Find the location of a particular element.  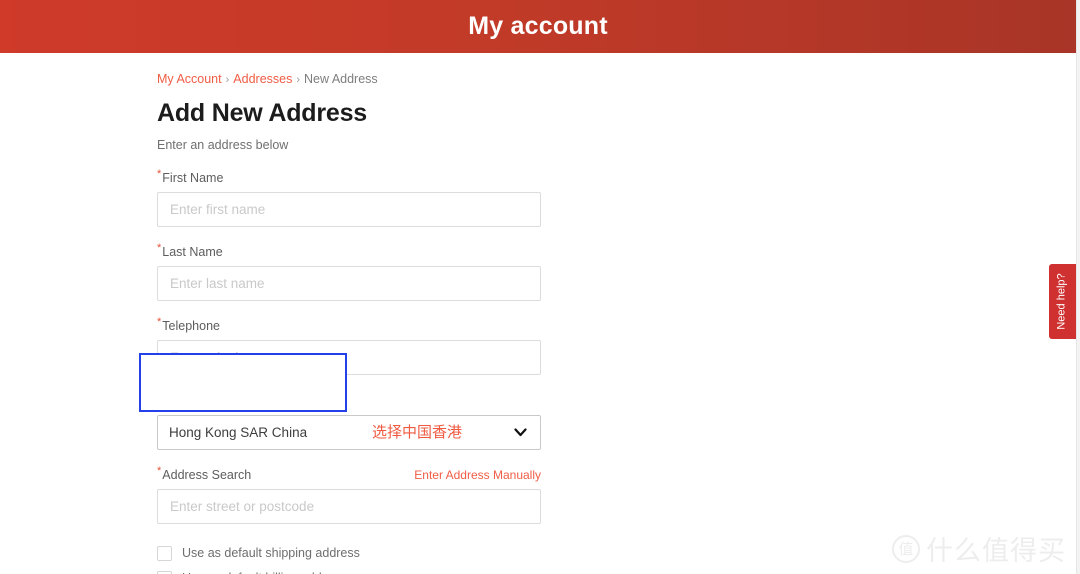

need-help-tab: Need help? is located at coordinates (1062, 301).